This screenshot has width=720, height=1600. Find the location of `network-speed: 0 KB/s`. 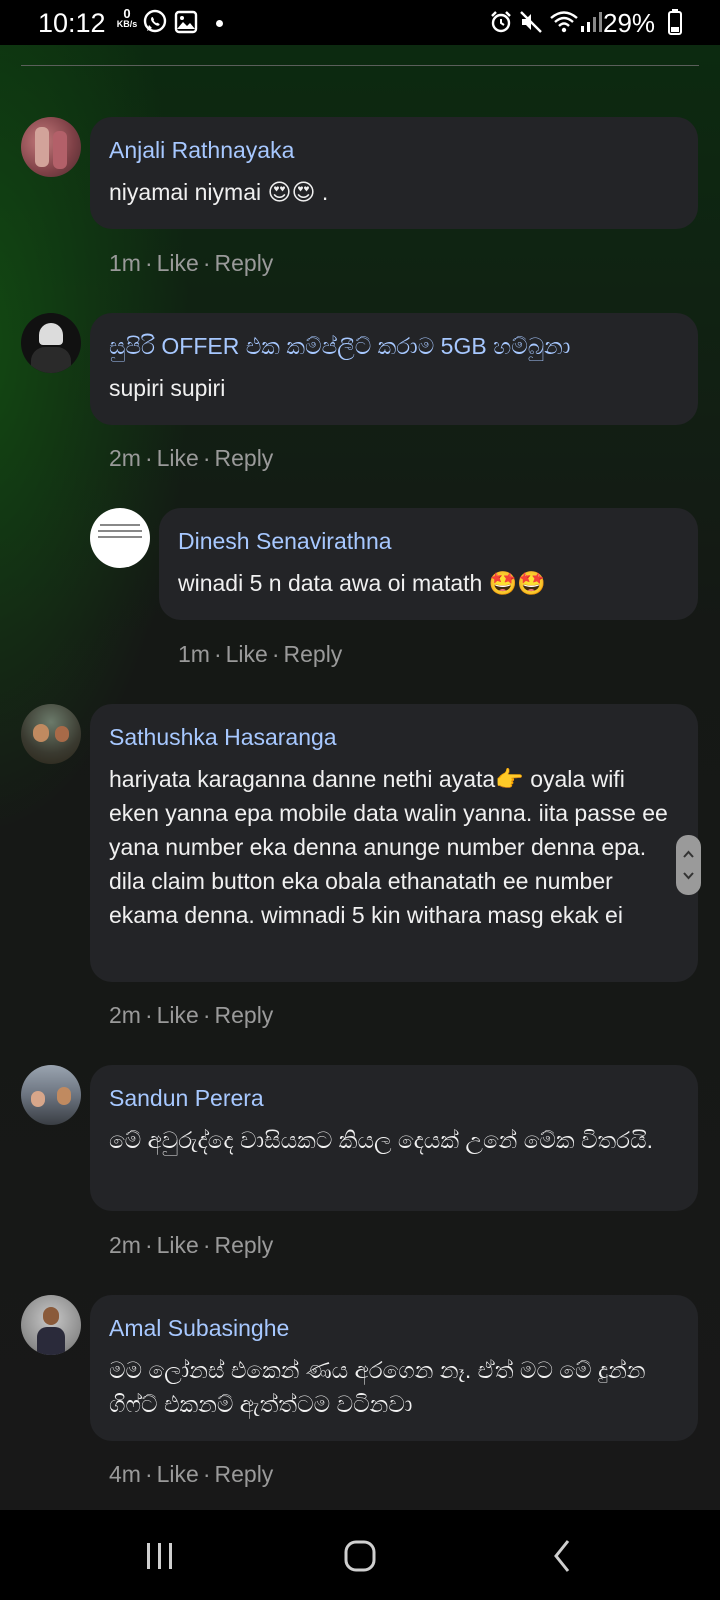

network-speed: 0 KB/s is located at coordinates (127, 18).